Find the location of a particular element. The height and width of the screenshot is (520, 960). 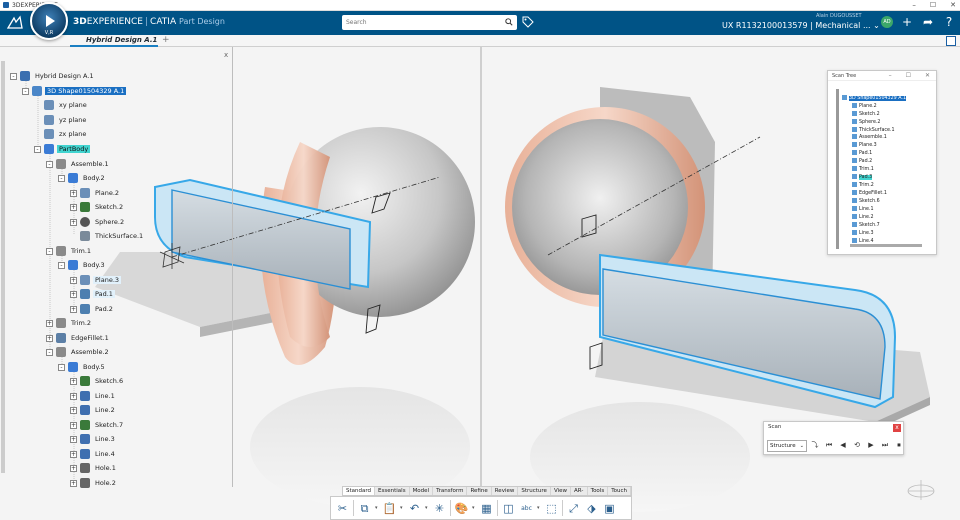

tag-icon is located at coordinates (528, 22).